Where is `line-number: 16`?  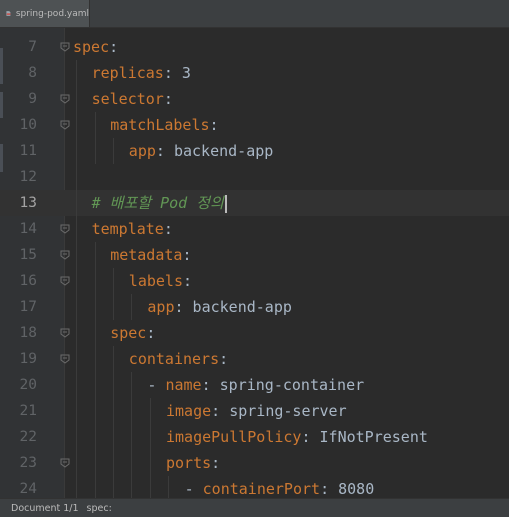
line-number: 16 is located at coordinates (28, 281).